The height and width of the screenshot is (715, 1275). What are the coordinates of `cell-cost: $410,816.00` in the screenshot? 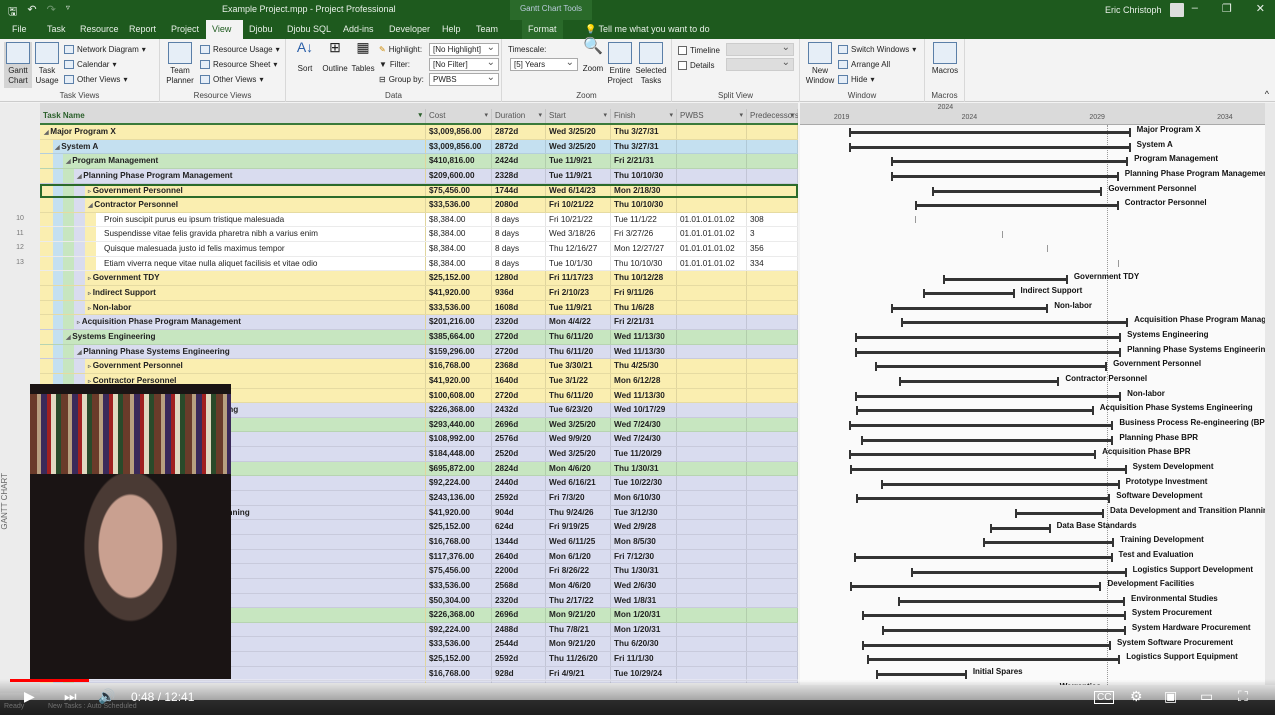 It's located at (459, 161).